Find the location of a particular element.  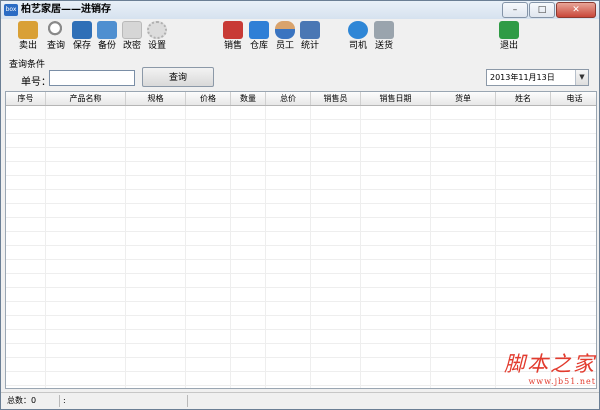

watermark-text: 脚本之家 is located at coordinates (550, 364).